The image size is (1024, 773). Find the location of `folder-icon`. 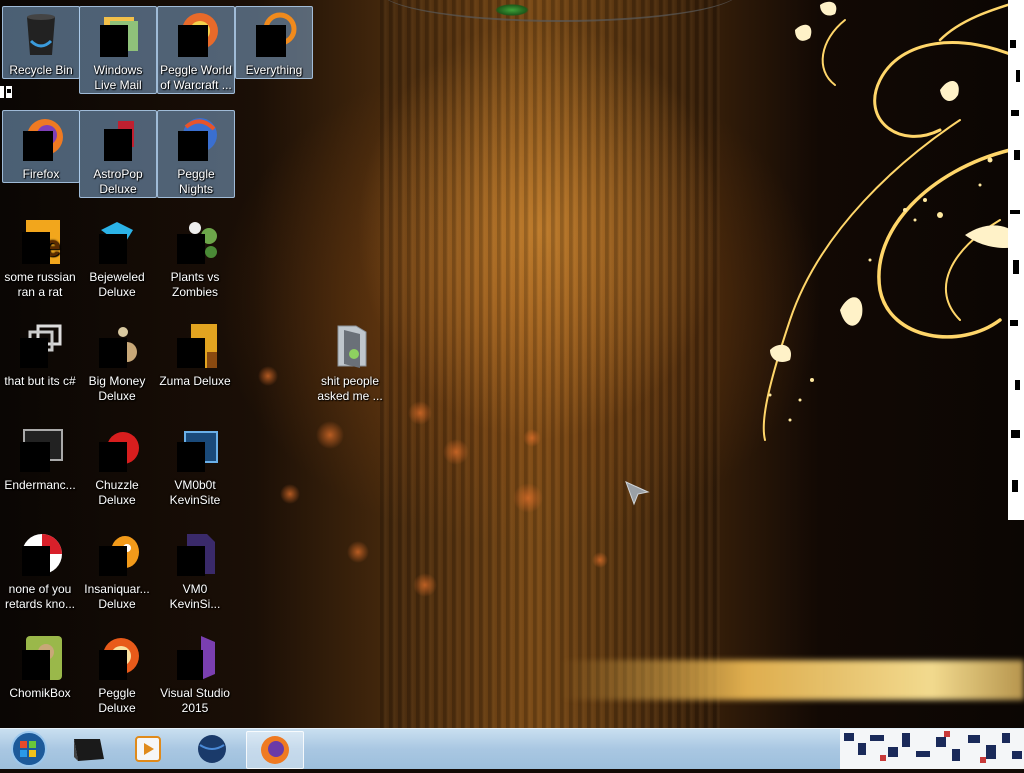

folder-icon is located at coordinates (350, 346).